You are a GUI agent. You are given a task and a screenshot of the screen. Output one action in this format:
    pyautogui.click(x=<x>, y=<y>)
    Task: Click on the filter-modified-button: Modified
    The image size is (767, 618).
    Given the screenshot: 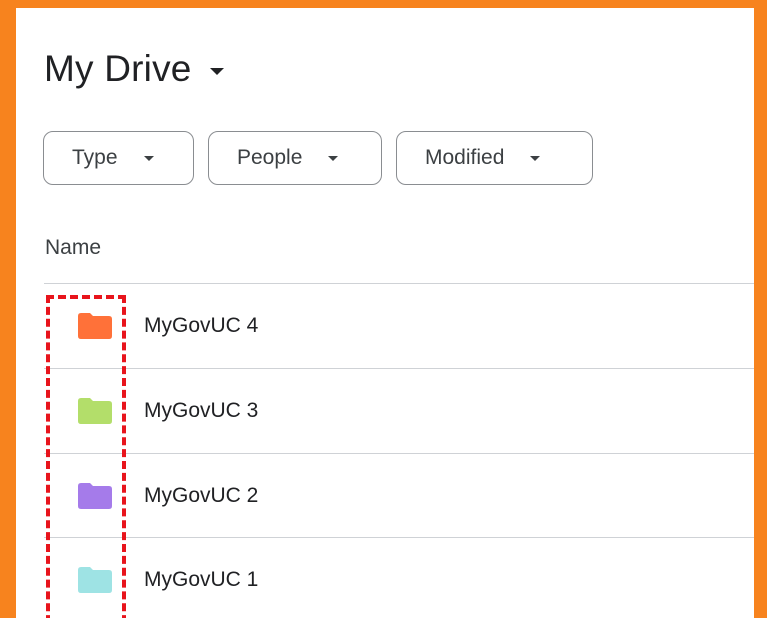 What is the action you would take?
    pyautogui.click(x=494, y=158)
    